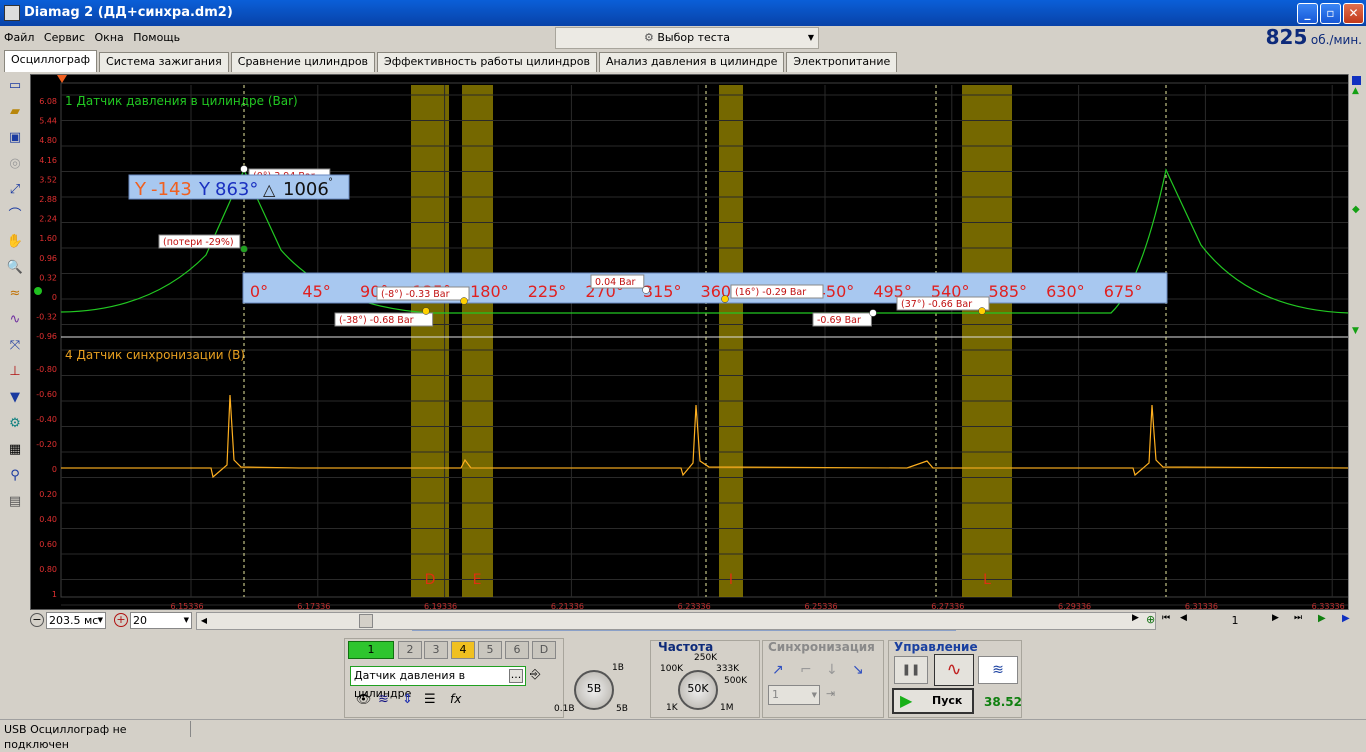 This screenshot has width=1366, height=752. What do you see at coordinates (37, 620) in the screenshot?
I see `zoom-out-icon: −` at bounding box center [37, 620].